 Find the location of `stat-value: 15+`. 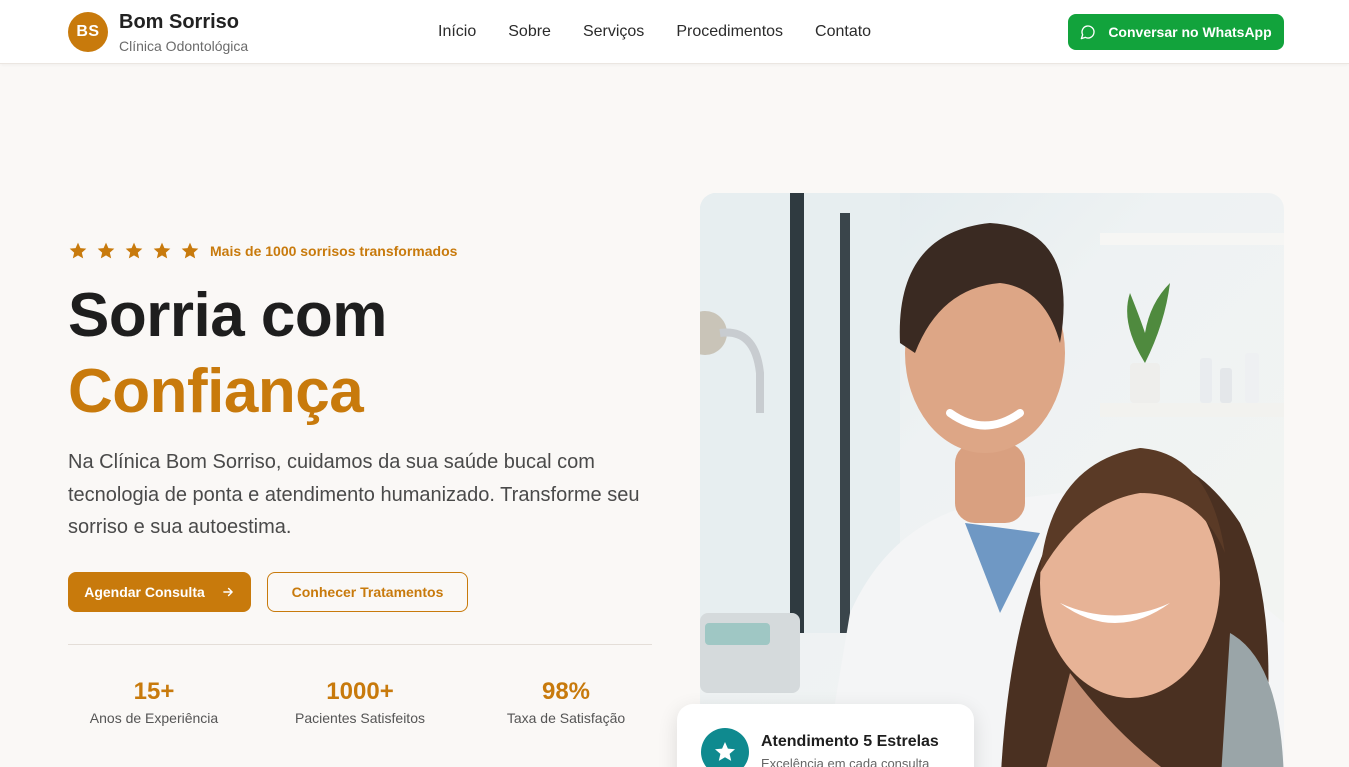

stat-value: 15+ is located at coordinates (154, 691).